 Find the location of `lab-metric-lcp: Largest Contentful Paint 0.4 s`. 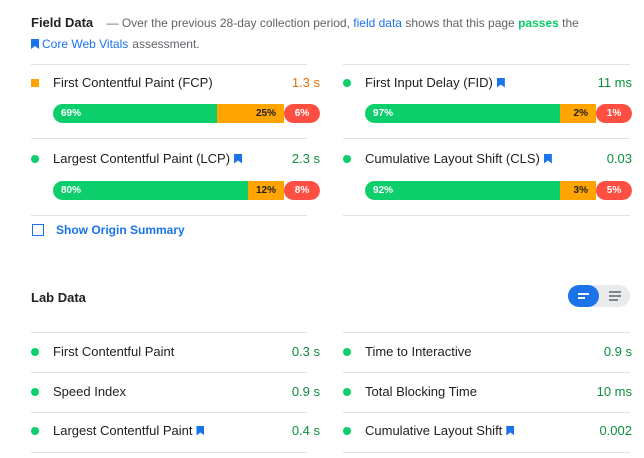

lab-metric-lcp: Largest Contentful Paint 0.4 s is located at coordinates (175, 430).